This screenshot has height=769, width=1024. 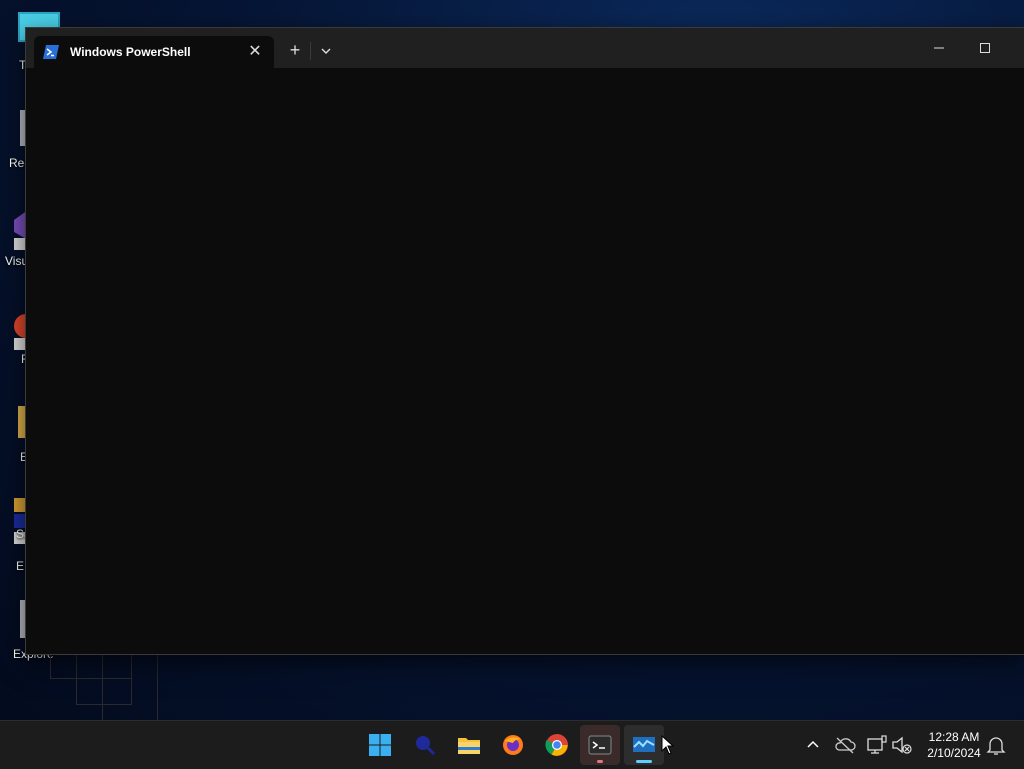 What do you see at coordinates (644, 761) in the screenshot?
I see `active-indicator` at bounding box center [644, 761].